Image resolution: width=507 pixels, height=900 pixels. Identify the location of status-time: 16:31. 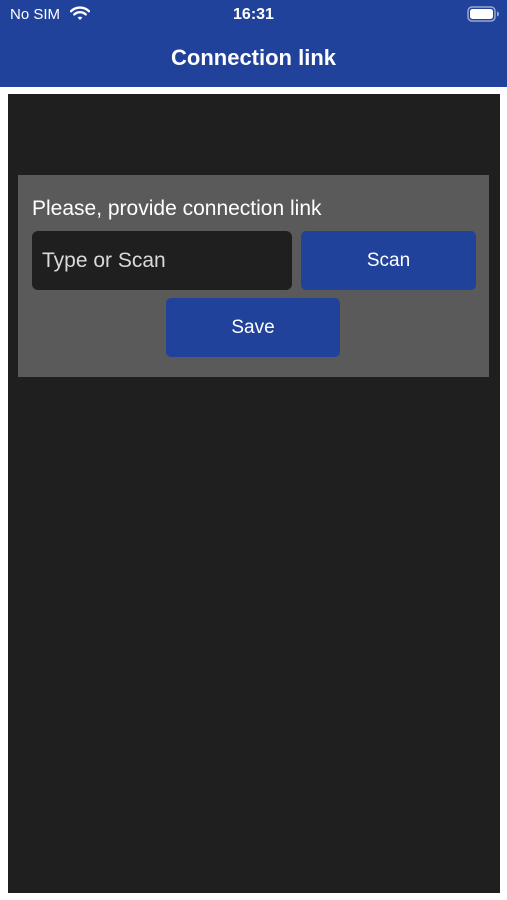
(253, 14).